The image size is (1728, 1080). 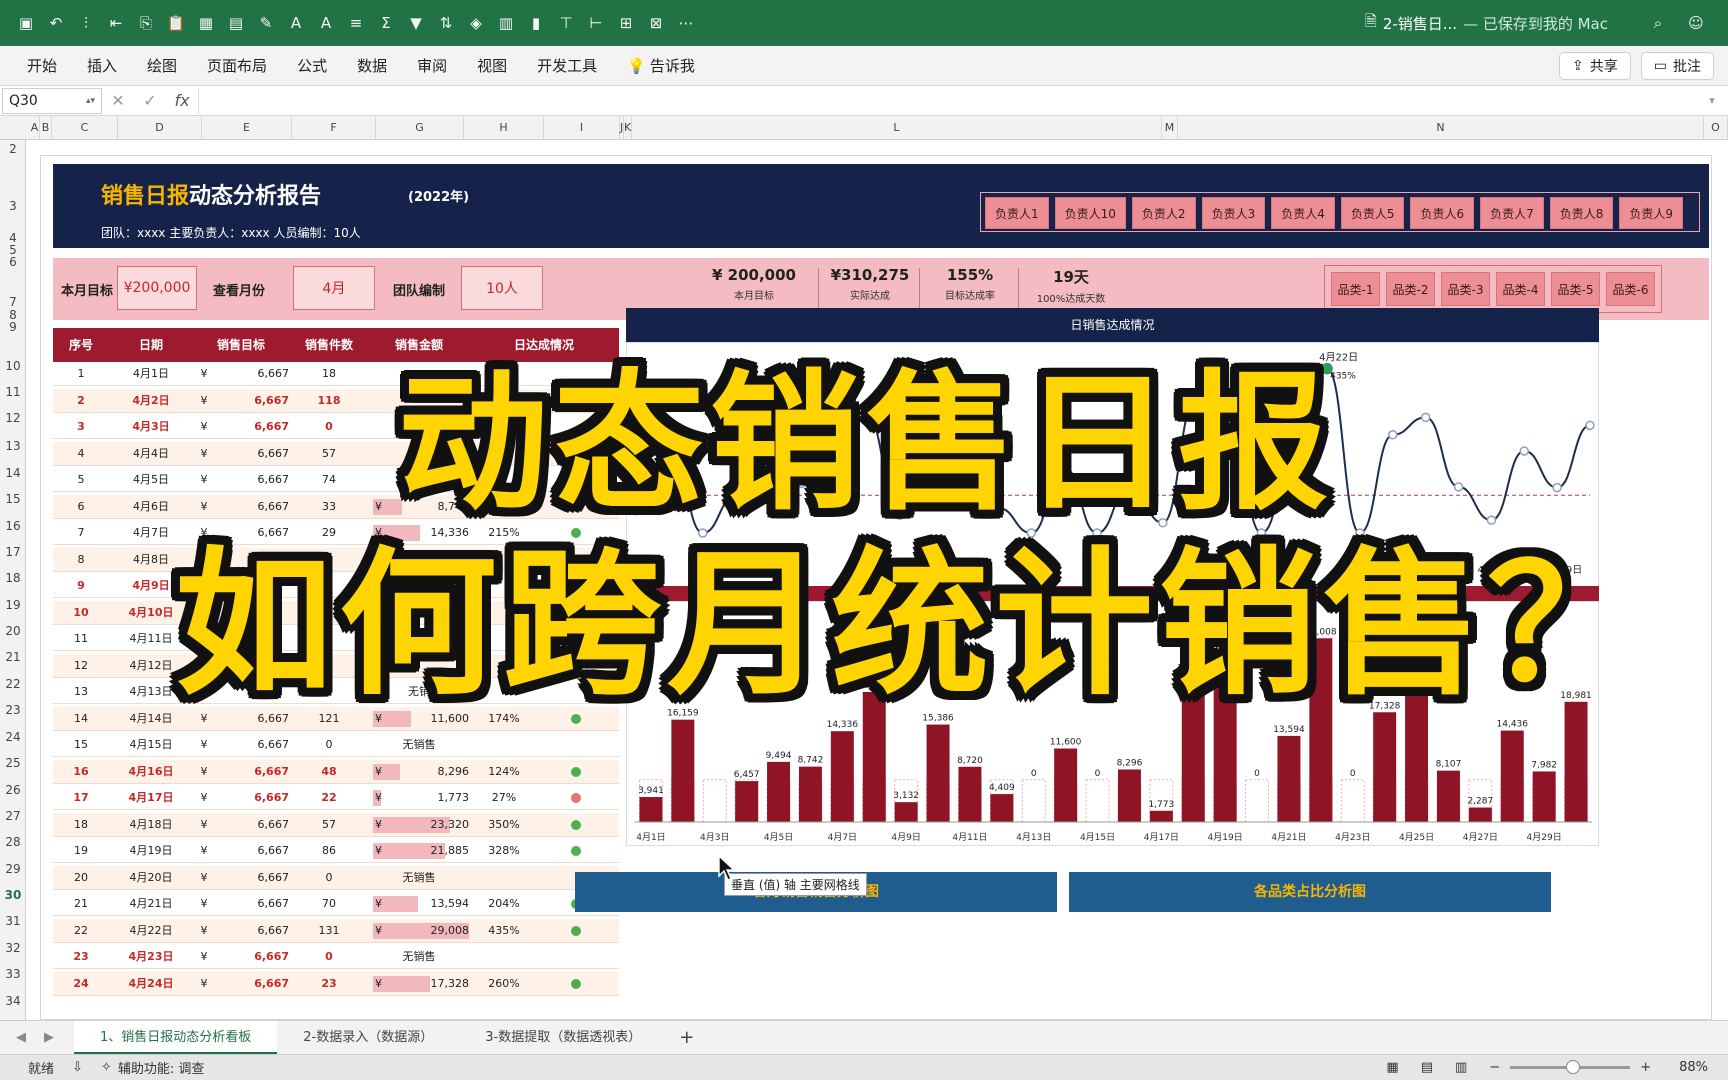 What do you see at coordinates (1233, 213) in the screenshot?
I see `person-filter-button: 负责人3` at bounding box center [1233, 213].